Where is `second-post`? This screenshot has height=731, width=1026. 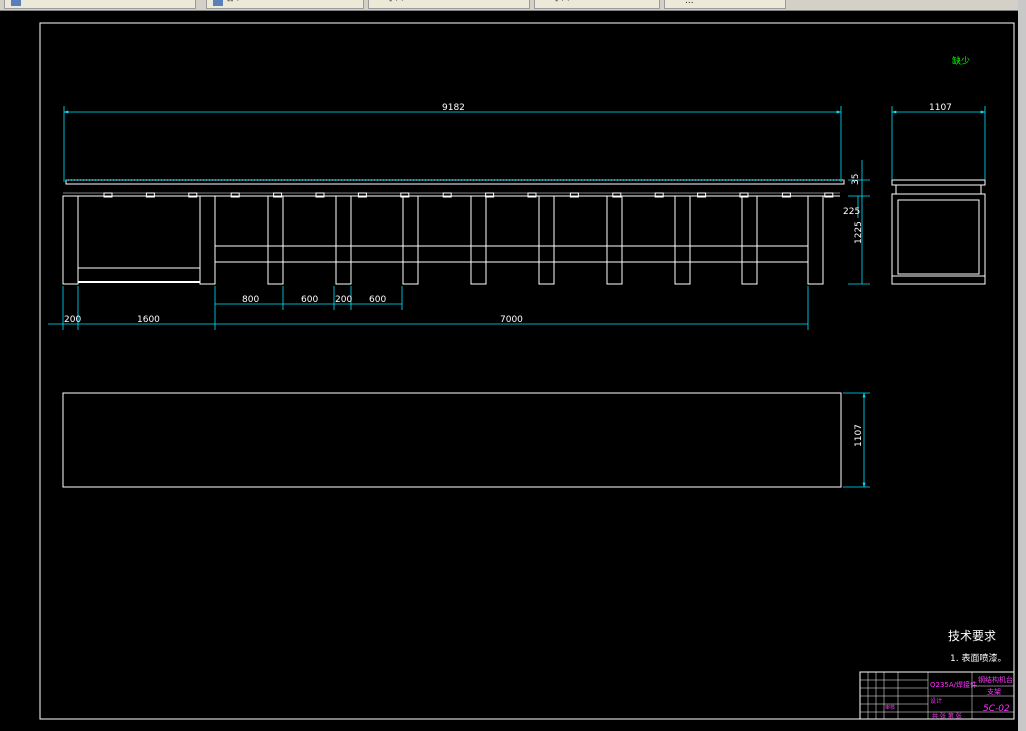
second-post is located at coordinates (207, 240).